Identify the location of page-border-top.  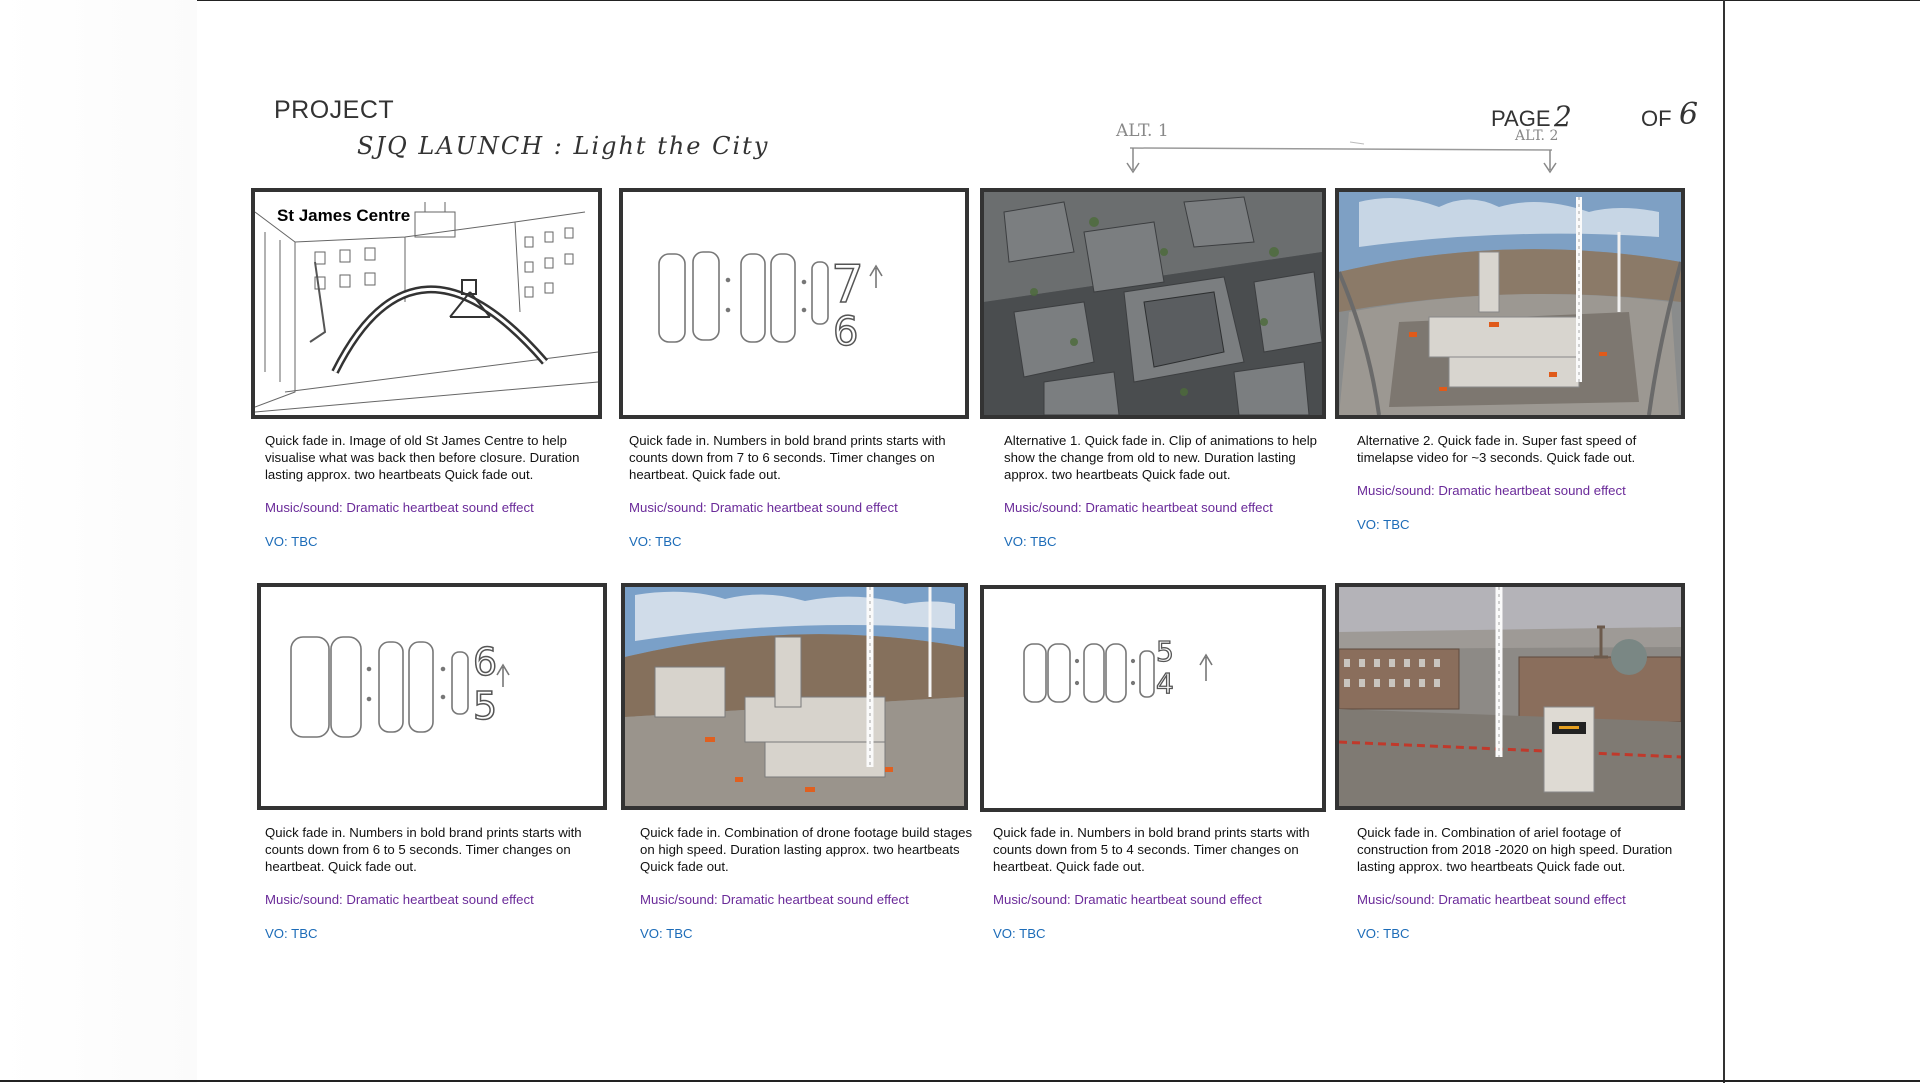
(960, 0).